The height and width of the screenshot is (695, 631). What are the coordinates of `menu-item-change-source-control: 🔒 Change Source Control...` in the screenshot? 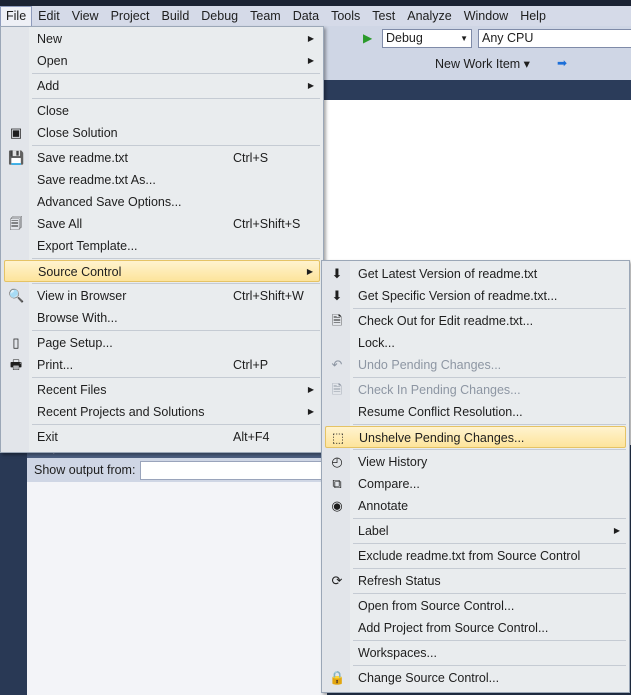 It's located at (475, 678).